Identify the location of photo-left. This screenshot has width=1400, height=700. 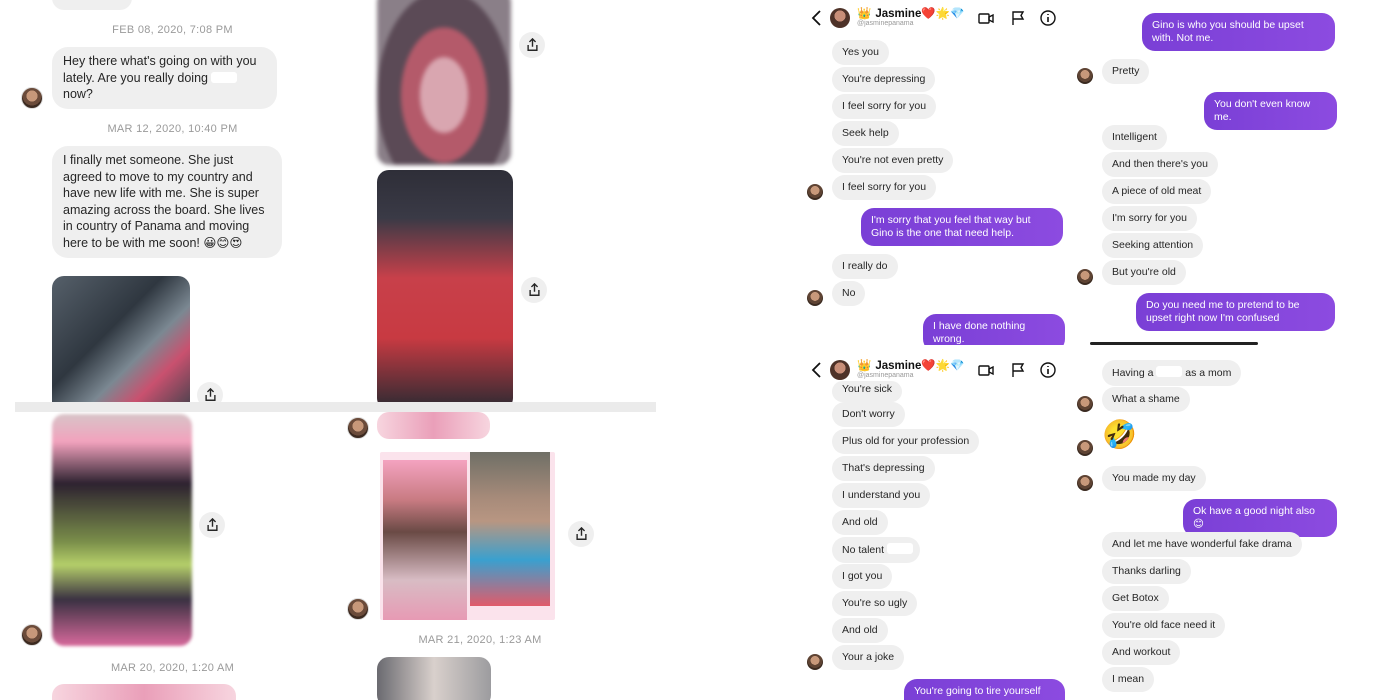
(425, 540).